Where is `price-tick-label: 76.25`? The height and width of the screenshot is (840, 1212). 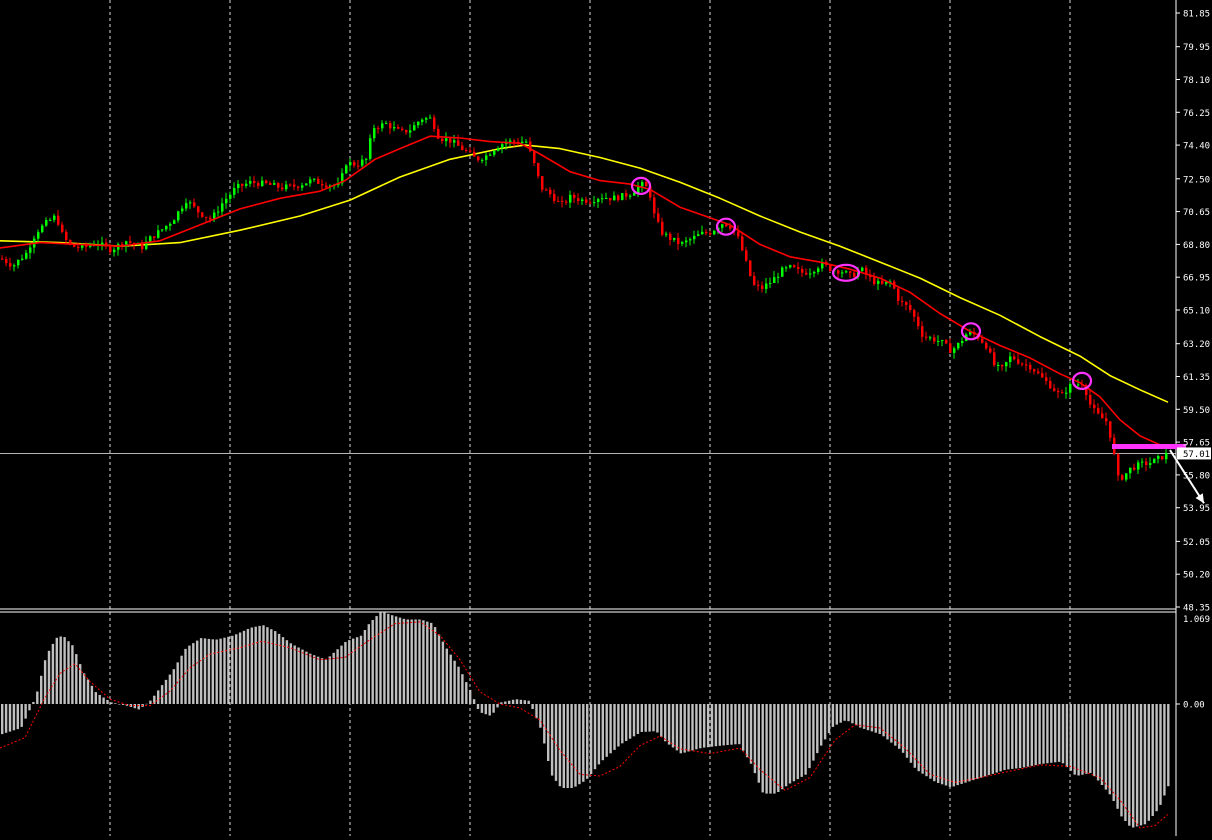 price-tick-label: 76.25 is located at coordinates (1196, 114).